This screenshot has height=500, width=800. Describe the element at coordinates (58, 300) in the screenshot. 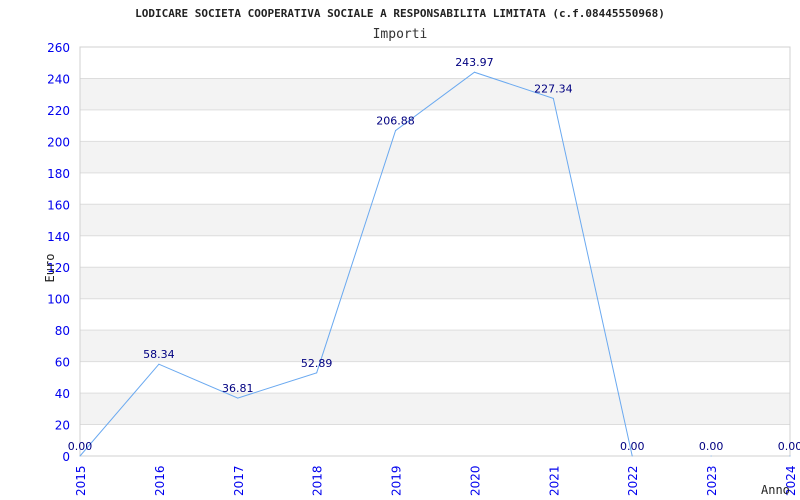

I see `y-tick-label: 100` at that location.